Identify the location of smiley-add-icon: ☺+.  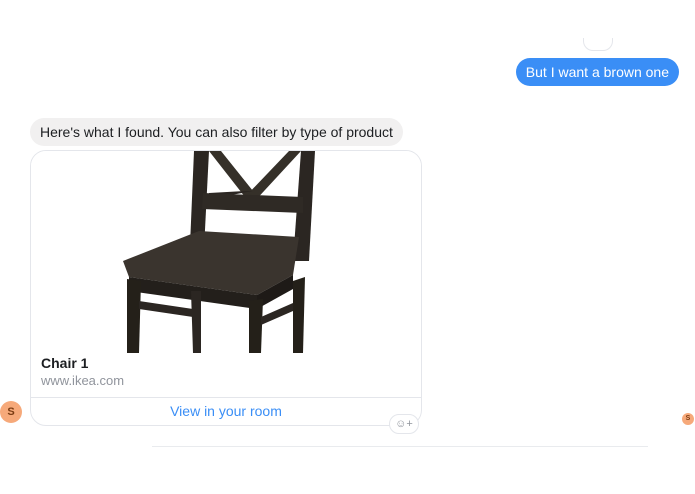
(404, 424).